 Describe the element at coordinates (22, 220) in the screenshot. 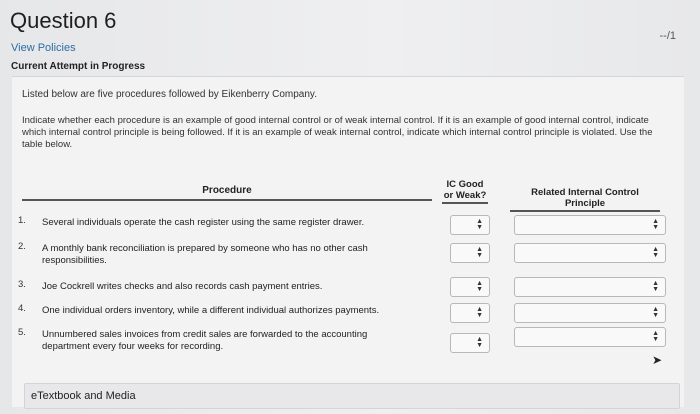

I see `row-number: 1.` at that location.